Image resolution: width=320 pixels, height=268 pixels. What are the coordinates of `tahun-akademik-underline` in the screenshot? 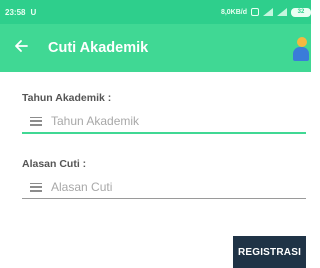 It's located at (164, 133).